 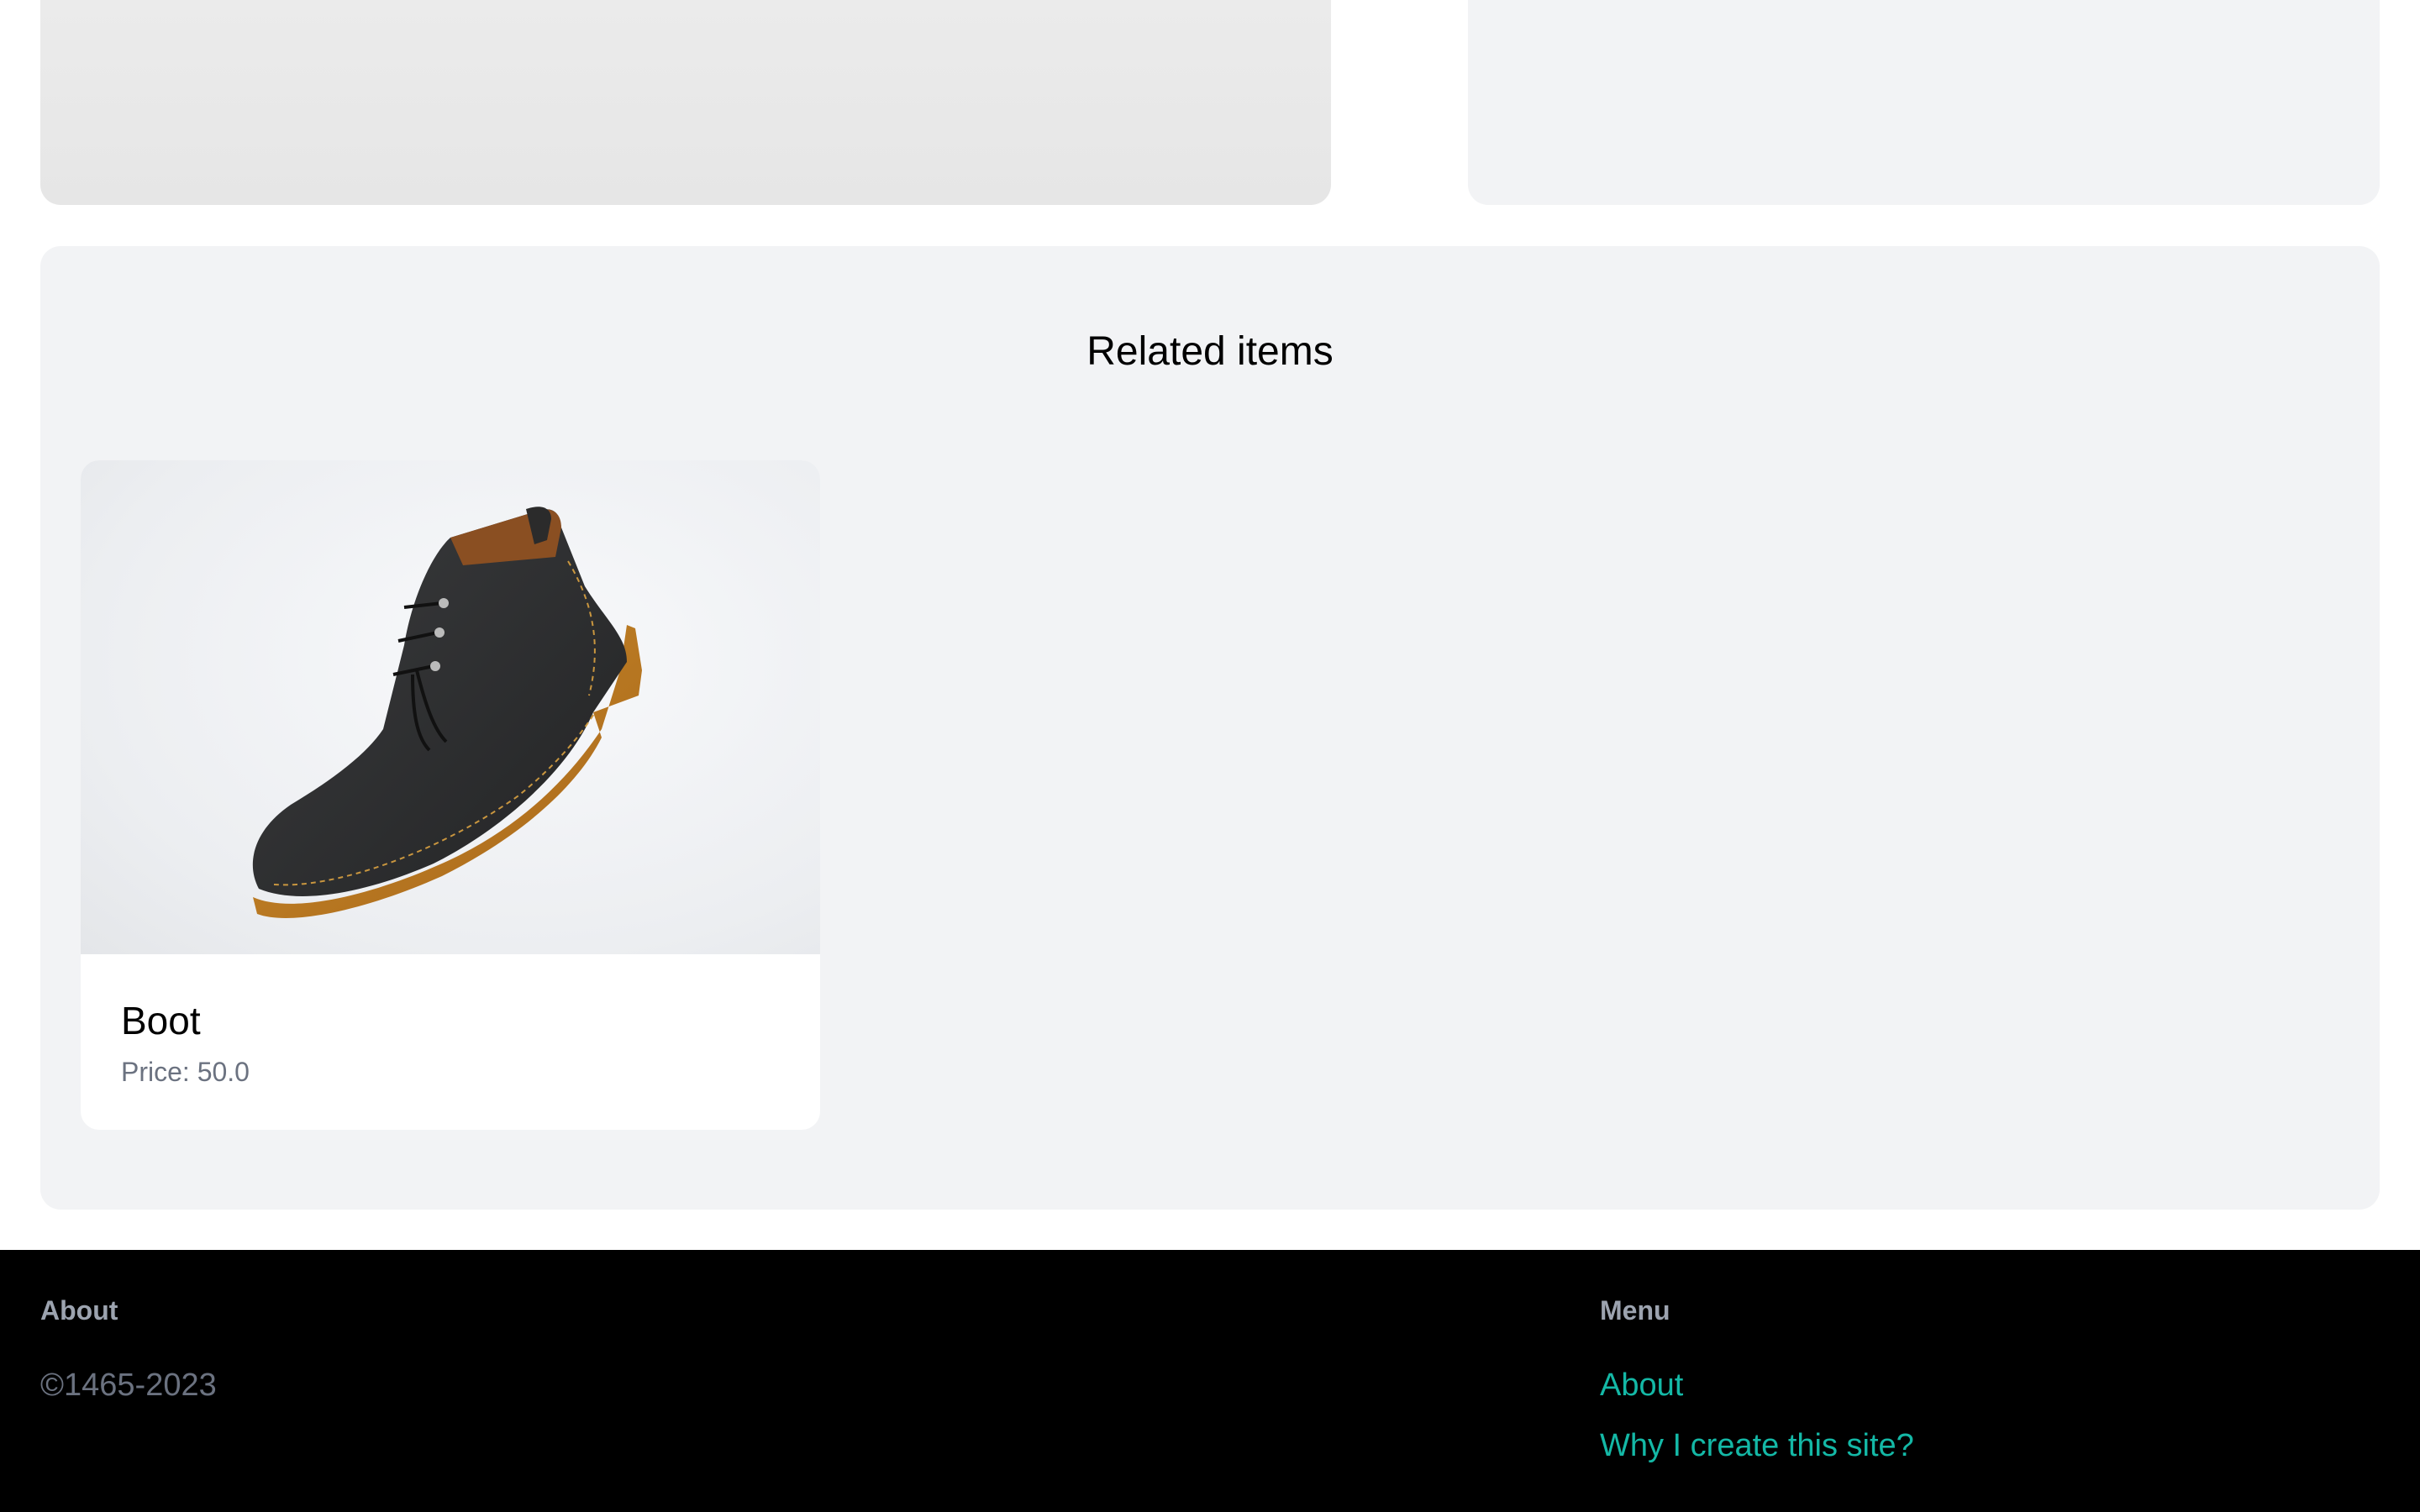 I want to click on product-card-boot: Boot Price: 50.0, so click(x=450, y=795).